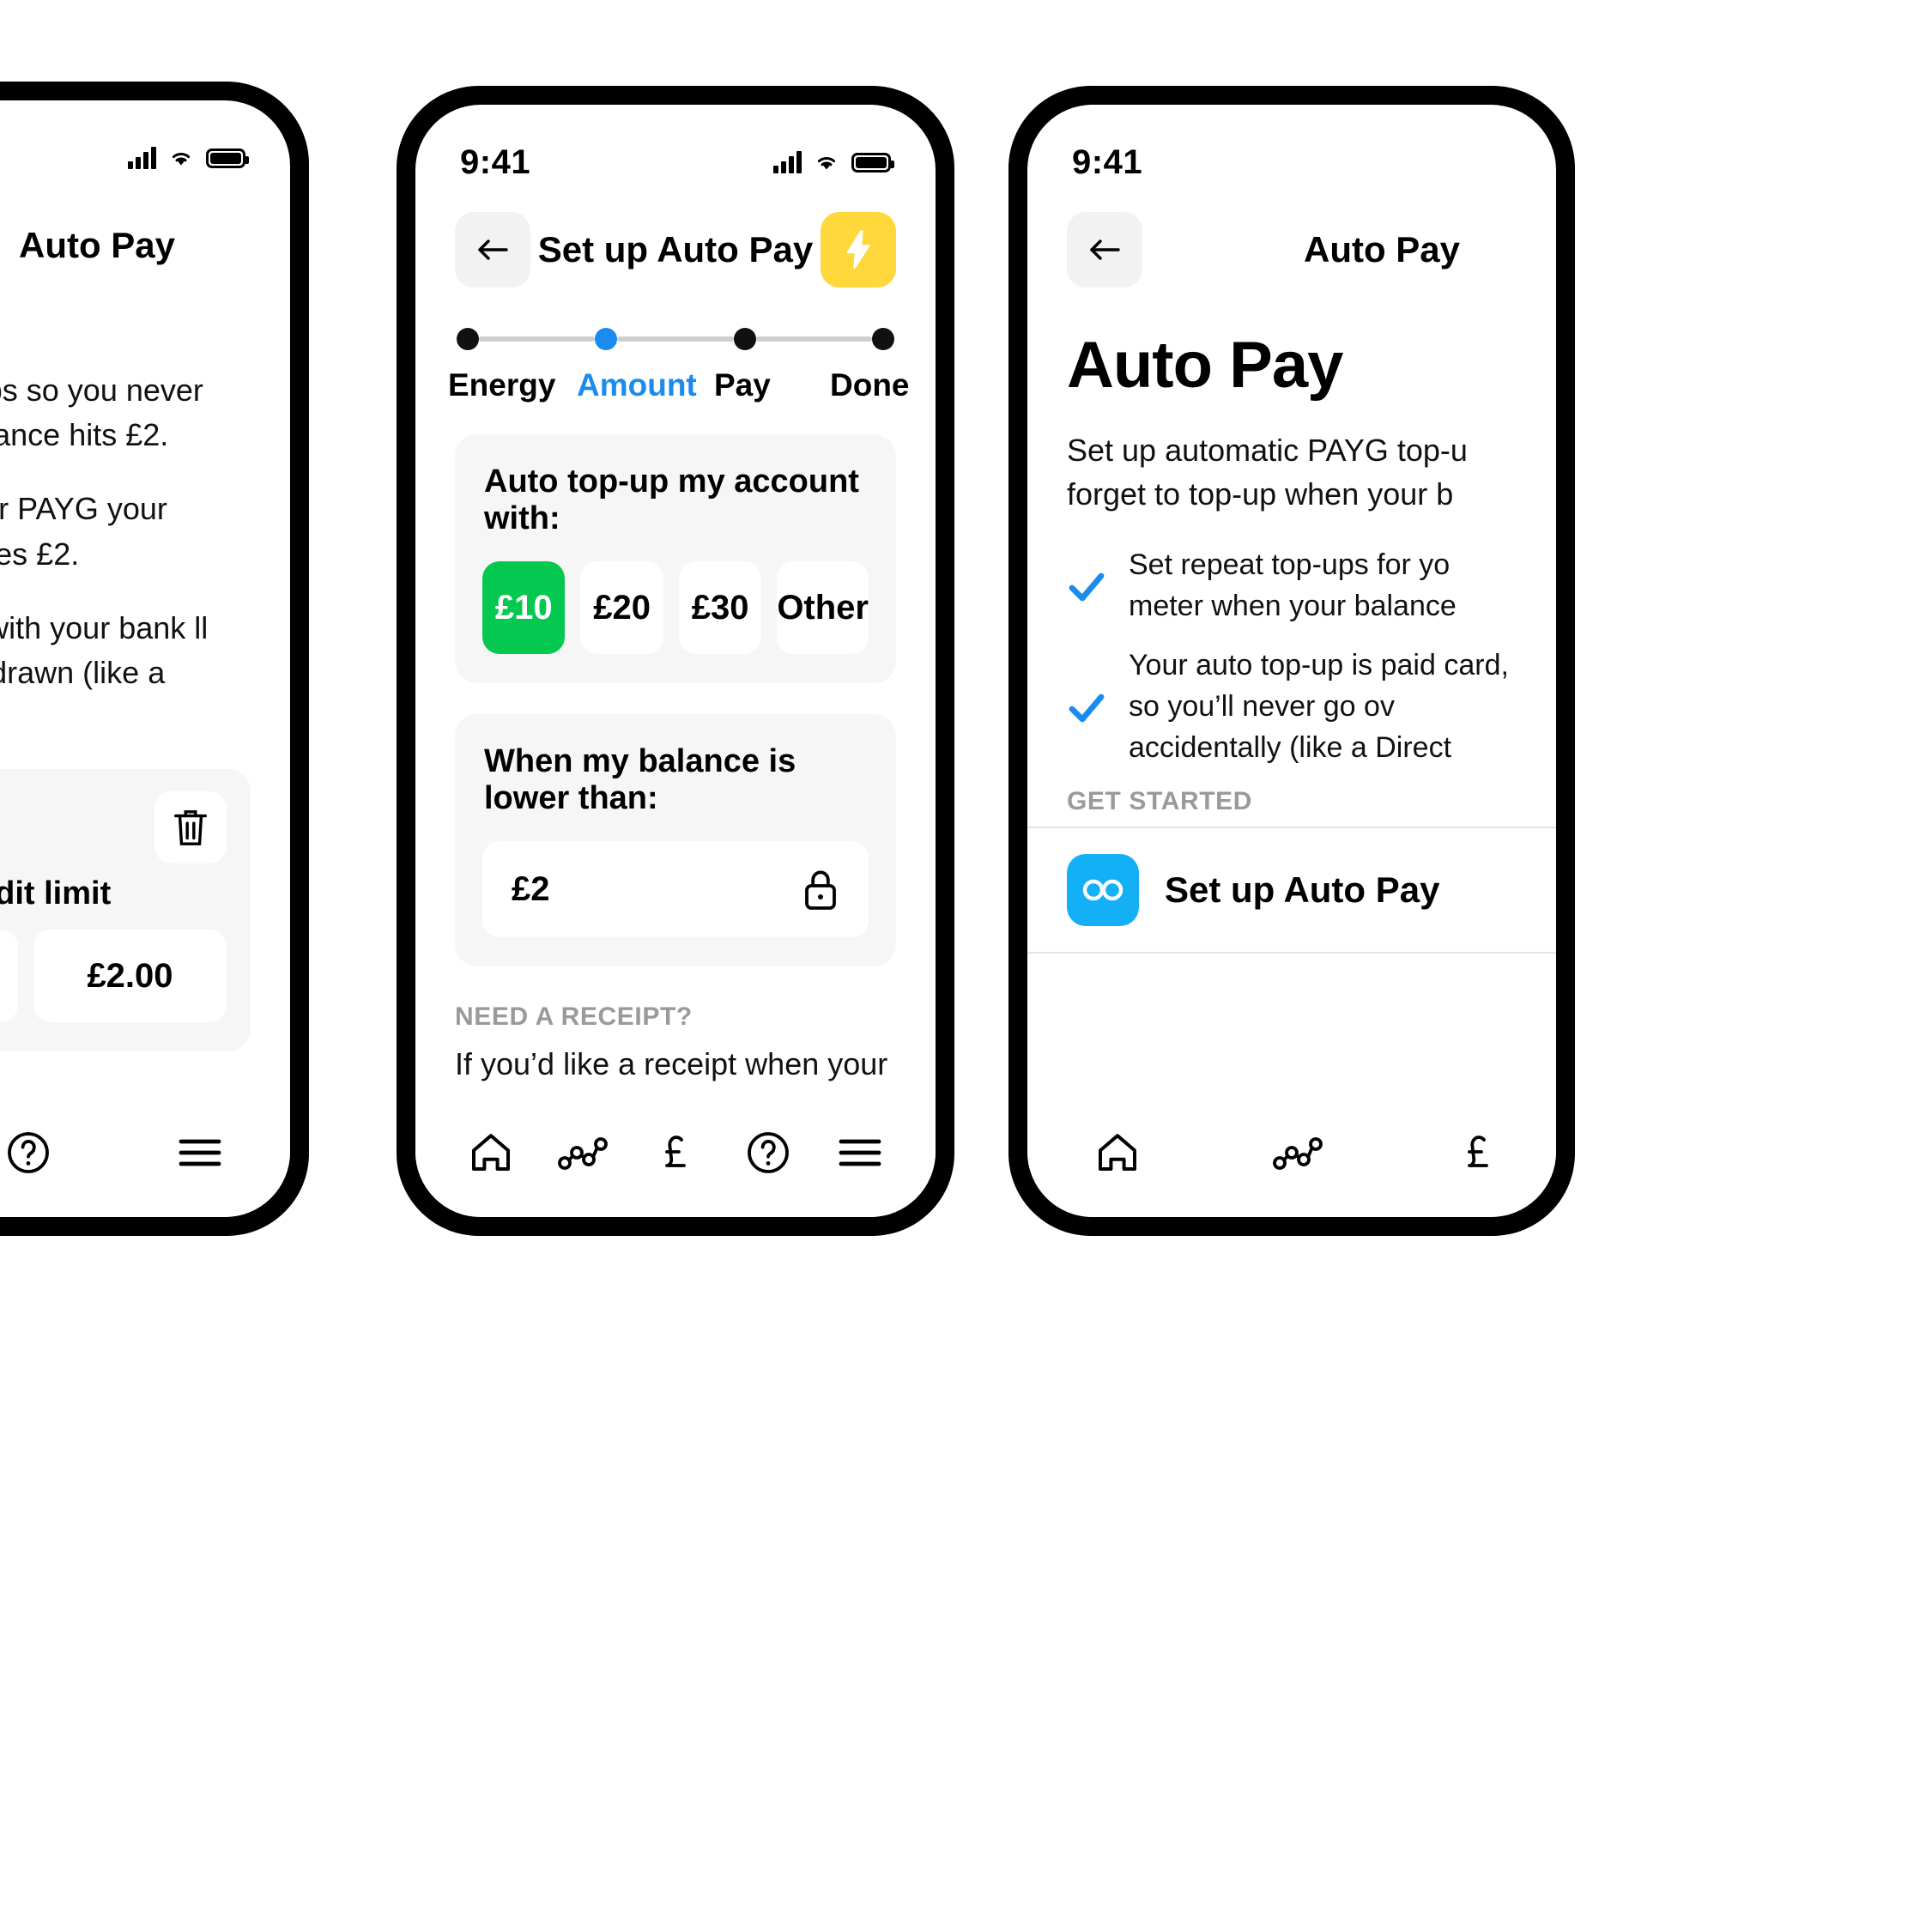  I want to click on topup-option-10: £10, so click(524, 608).